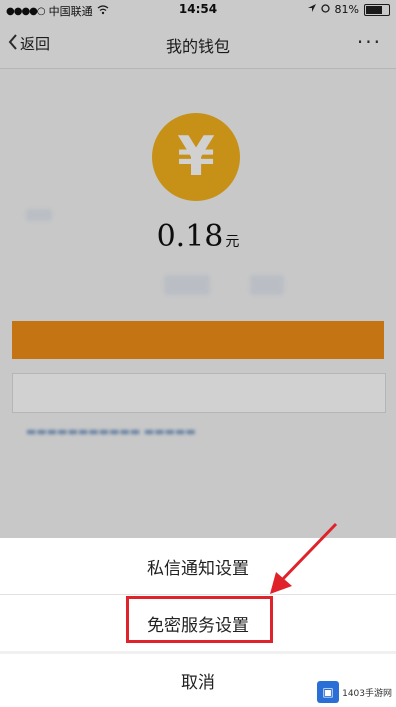 This screenshot has height=707, width=396. What do you see at coordinates (367, 693) in the screenshot?
I see `watermark-text: 1403手游网` at bounding box center [367, 693].